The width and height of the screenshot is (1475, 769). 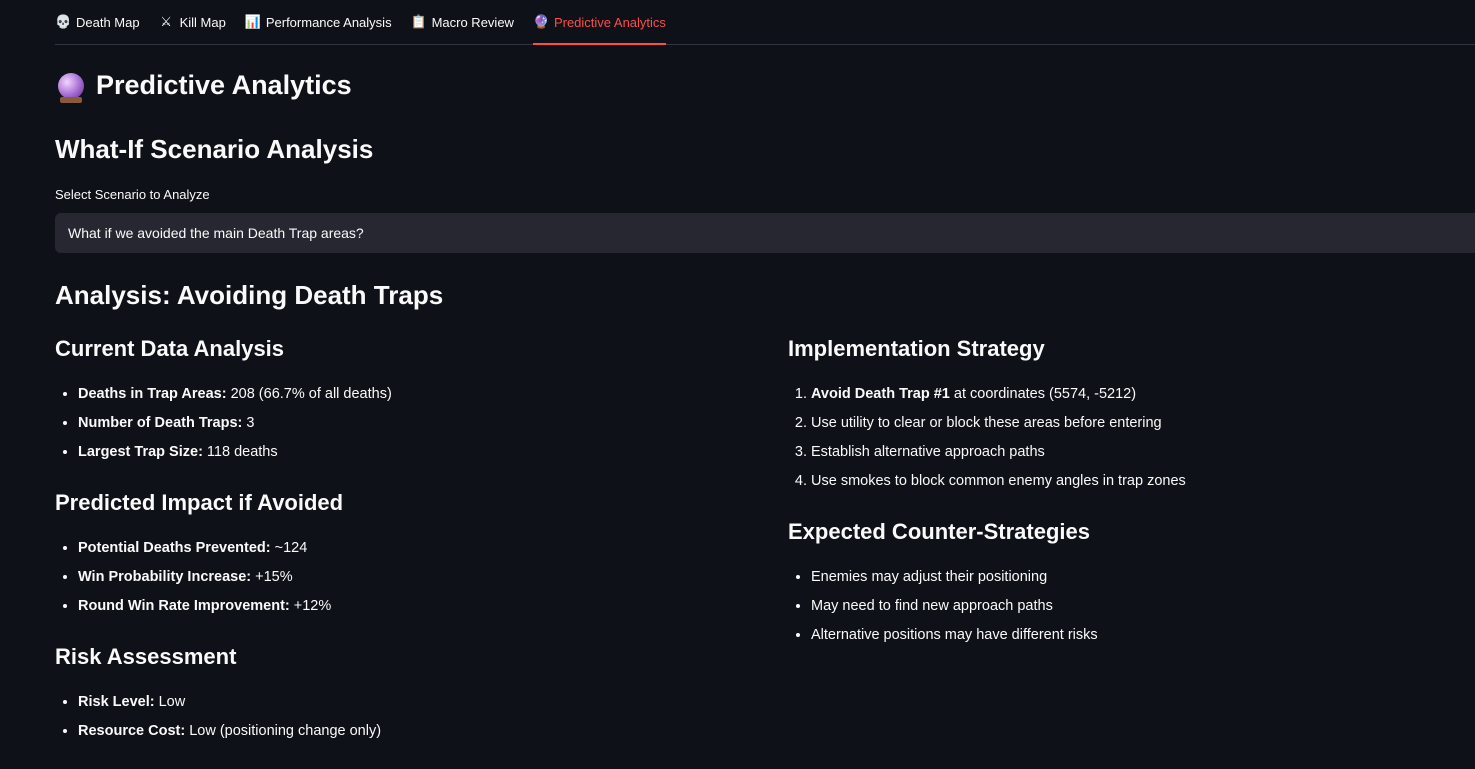 I want to click on list-item-text: +12%, so click(x=310, y=606).